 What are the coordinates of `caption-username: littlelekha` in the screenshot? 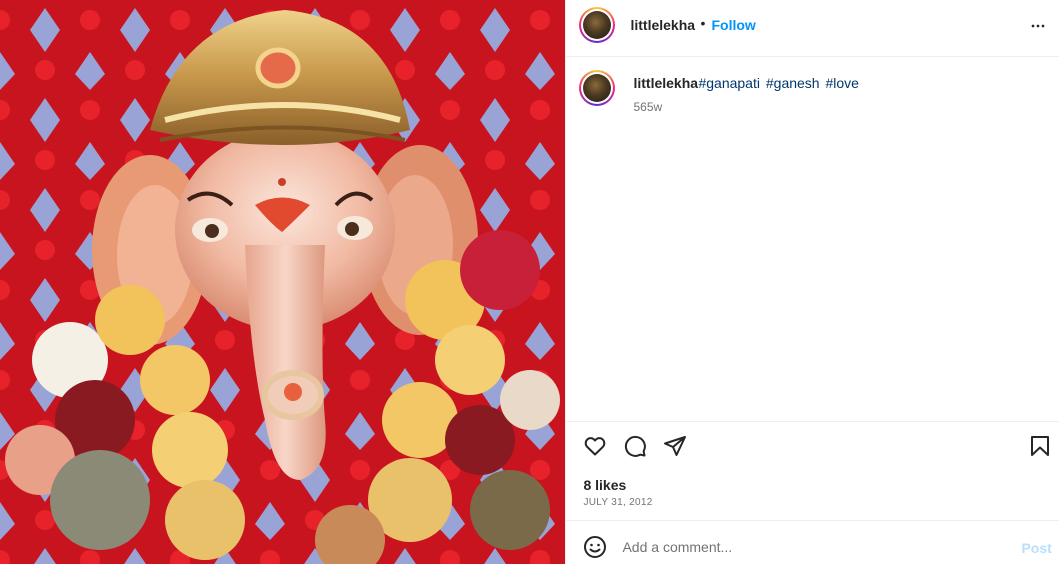 It's located at (665, 83).